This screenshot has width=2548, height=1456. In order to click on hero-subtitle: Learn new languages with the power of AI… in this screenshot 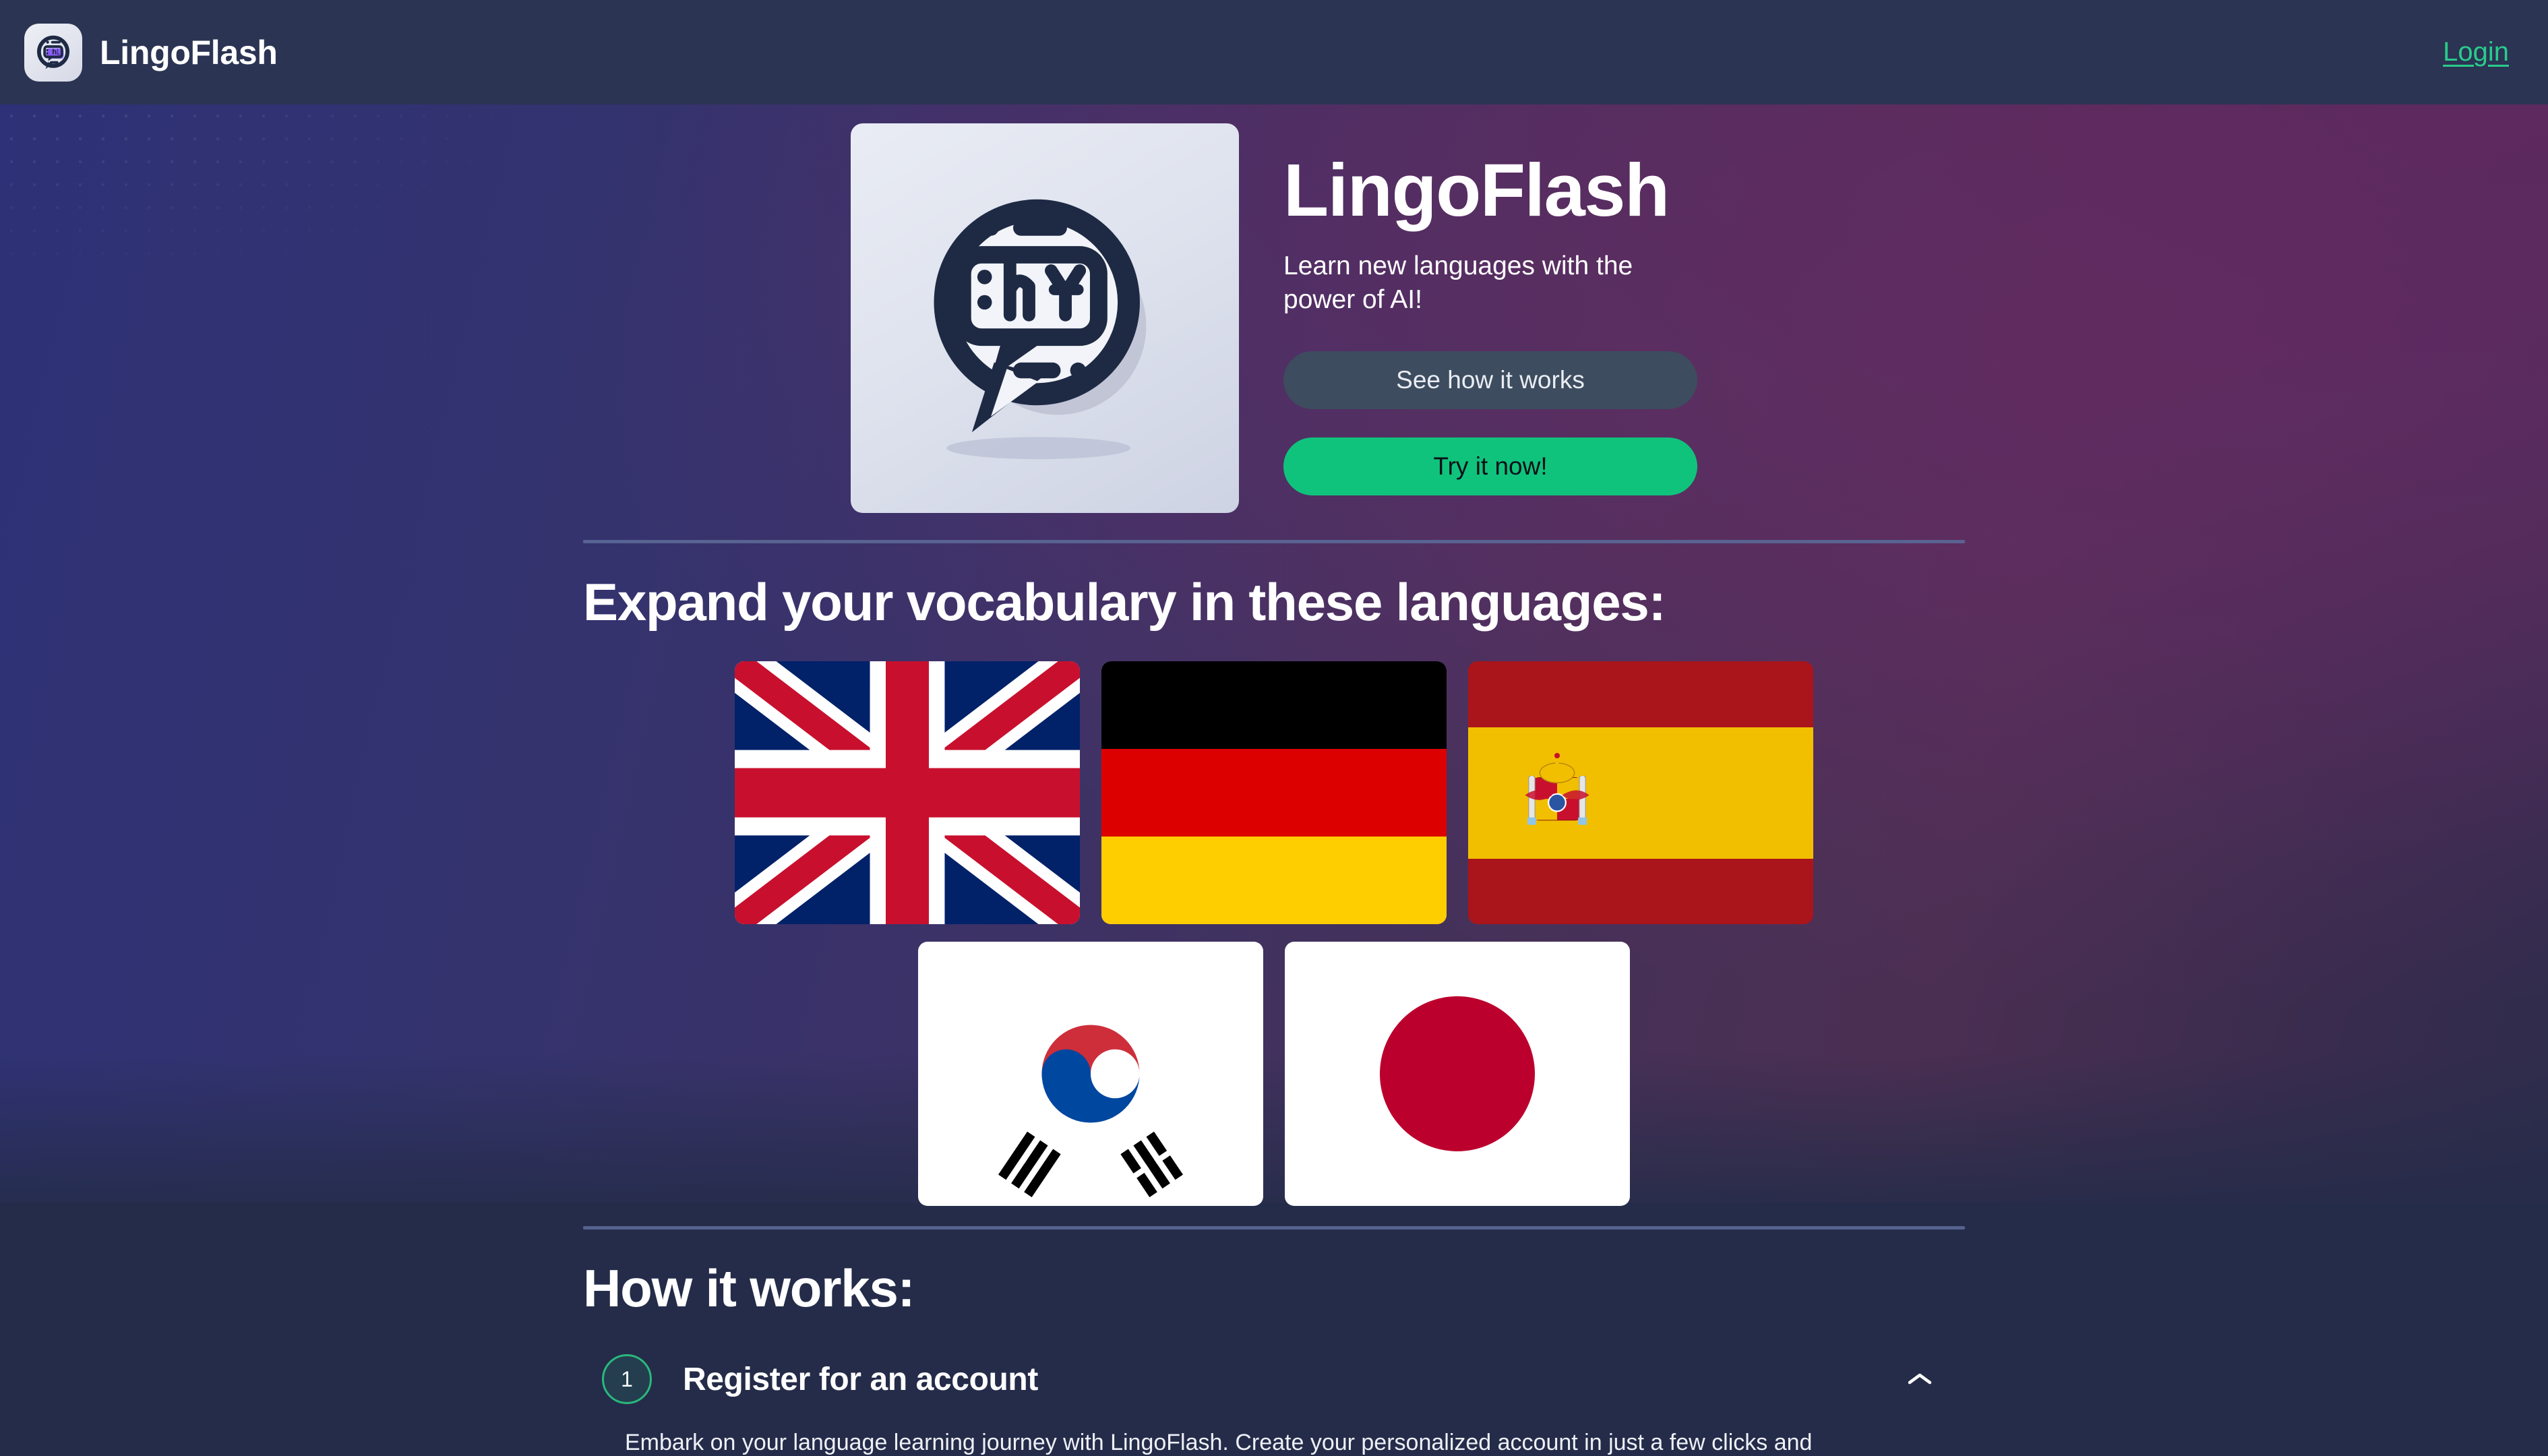, I will do `click(1458, 283)`.